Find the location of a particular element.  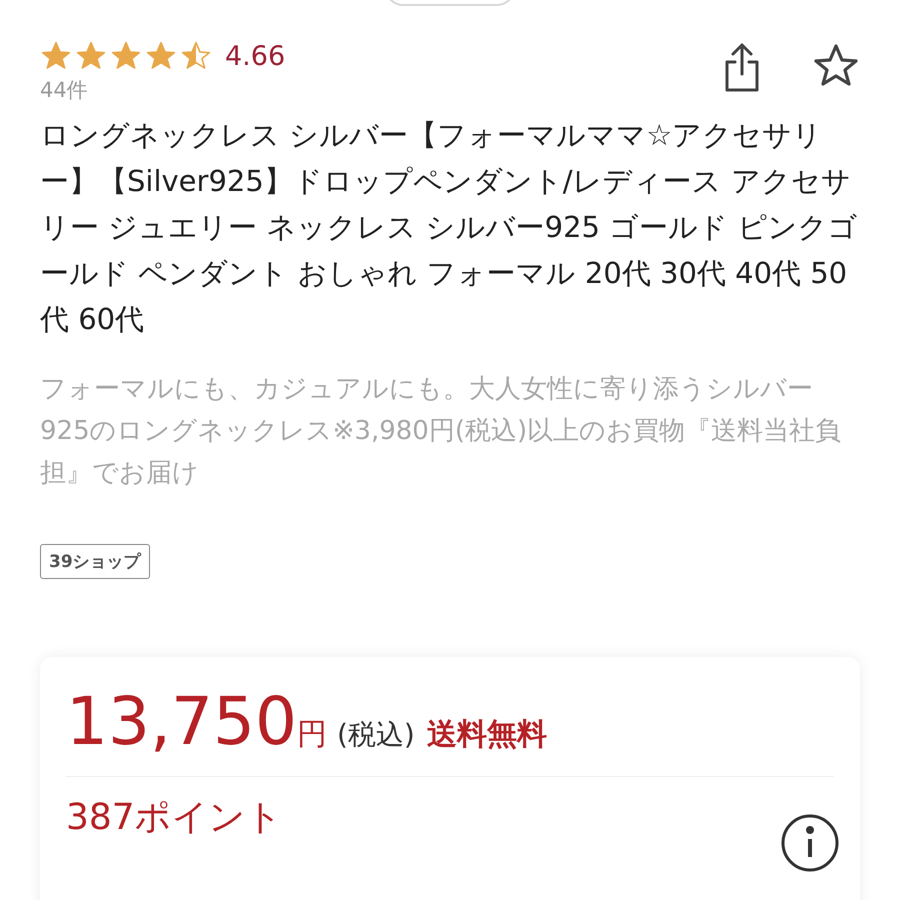

points-label: 387ポイント is located at coordinates (174, 818).